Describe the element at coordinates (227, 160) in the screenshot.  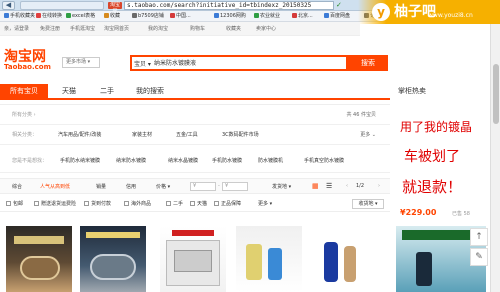
I see `filter-option: 手机防水镀膜` at that location.